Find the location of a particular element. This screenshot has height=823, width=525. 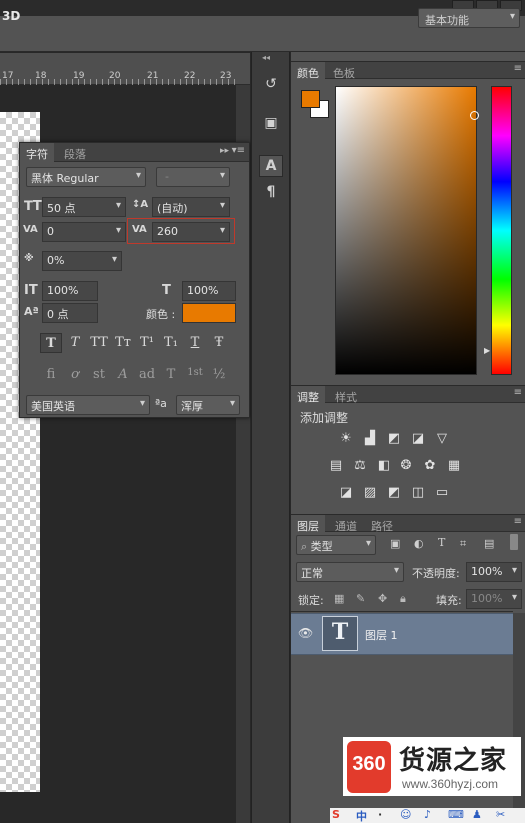

visibility-eye-icon: 👁︎ is located at coordinates (305, 633).